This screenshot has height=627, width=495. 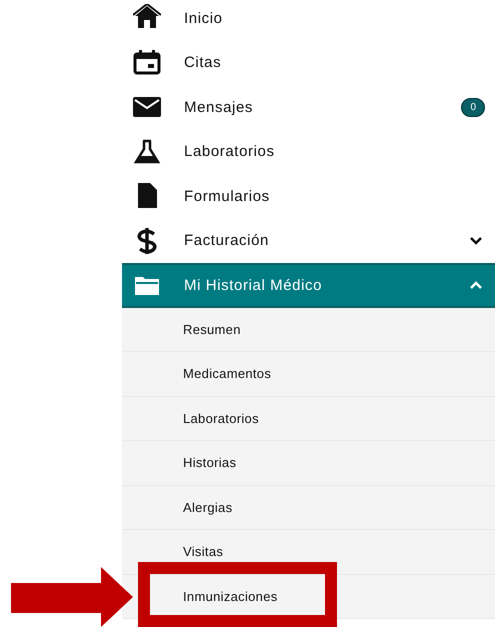 I want to click on submenu-item: Resumen, so click(x=212, y=329).